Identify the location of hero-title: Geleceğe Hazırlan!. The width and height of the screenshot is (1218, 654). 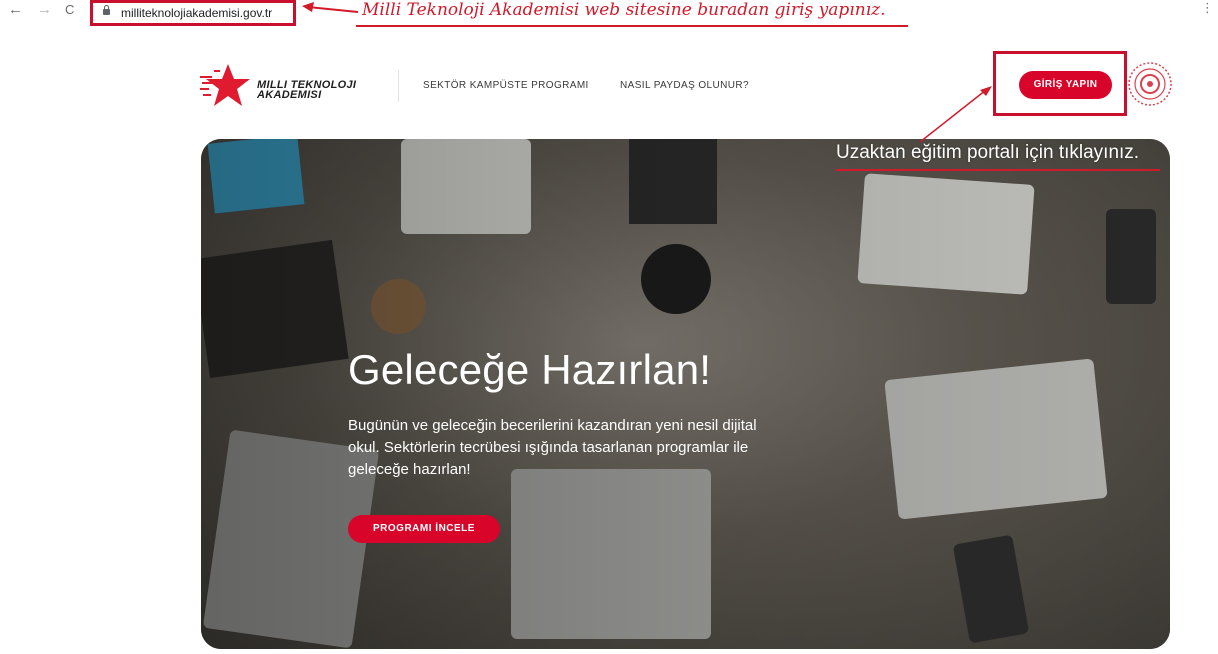
(530, 369).